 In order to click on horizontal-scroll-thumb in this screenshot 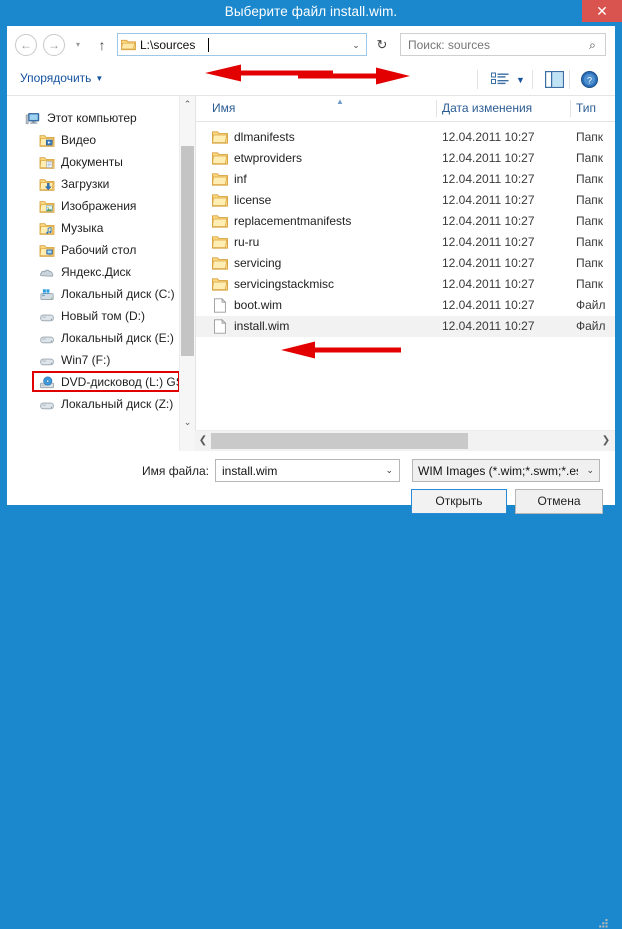, I will do `click(339, 441)`.